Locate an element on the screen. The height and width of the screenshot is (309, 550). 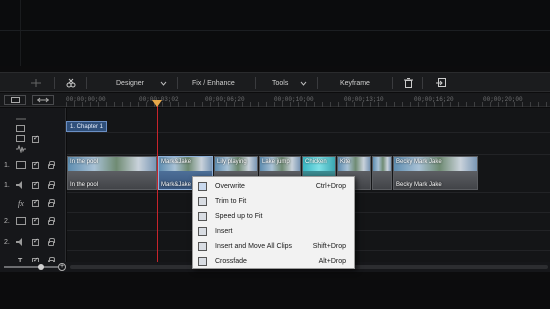
clip-title: Mark&Jake is located at coordinates (176, 162).